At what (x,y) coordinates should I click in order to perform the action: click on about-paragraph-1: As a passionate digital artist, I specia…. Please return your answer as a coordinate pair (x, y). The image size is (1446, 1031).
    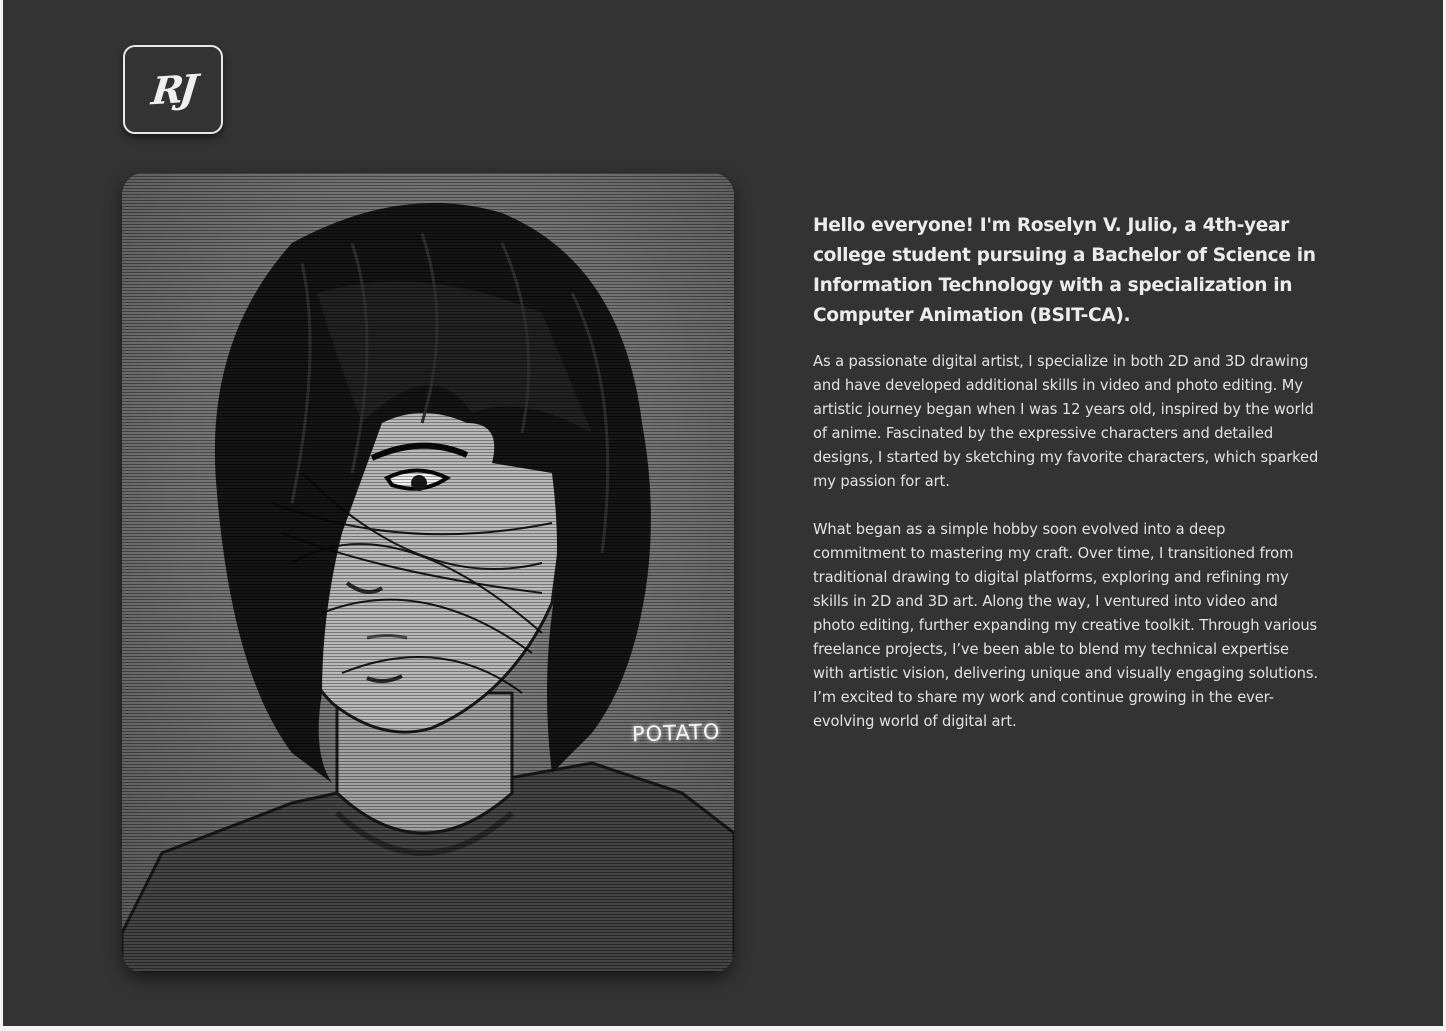
    Looking at the image, I should click on (1066, 421).